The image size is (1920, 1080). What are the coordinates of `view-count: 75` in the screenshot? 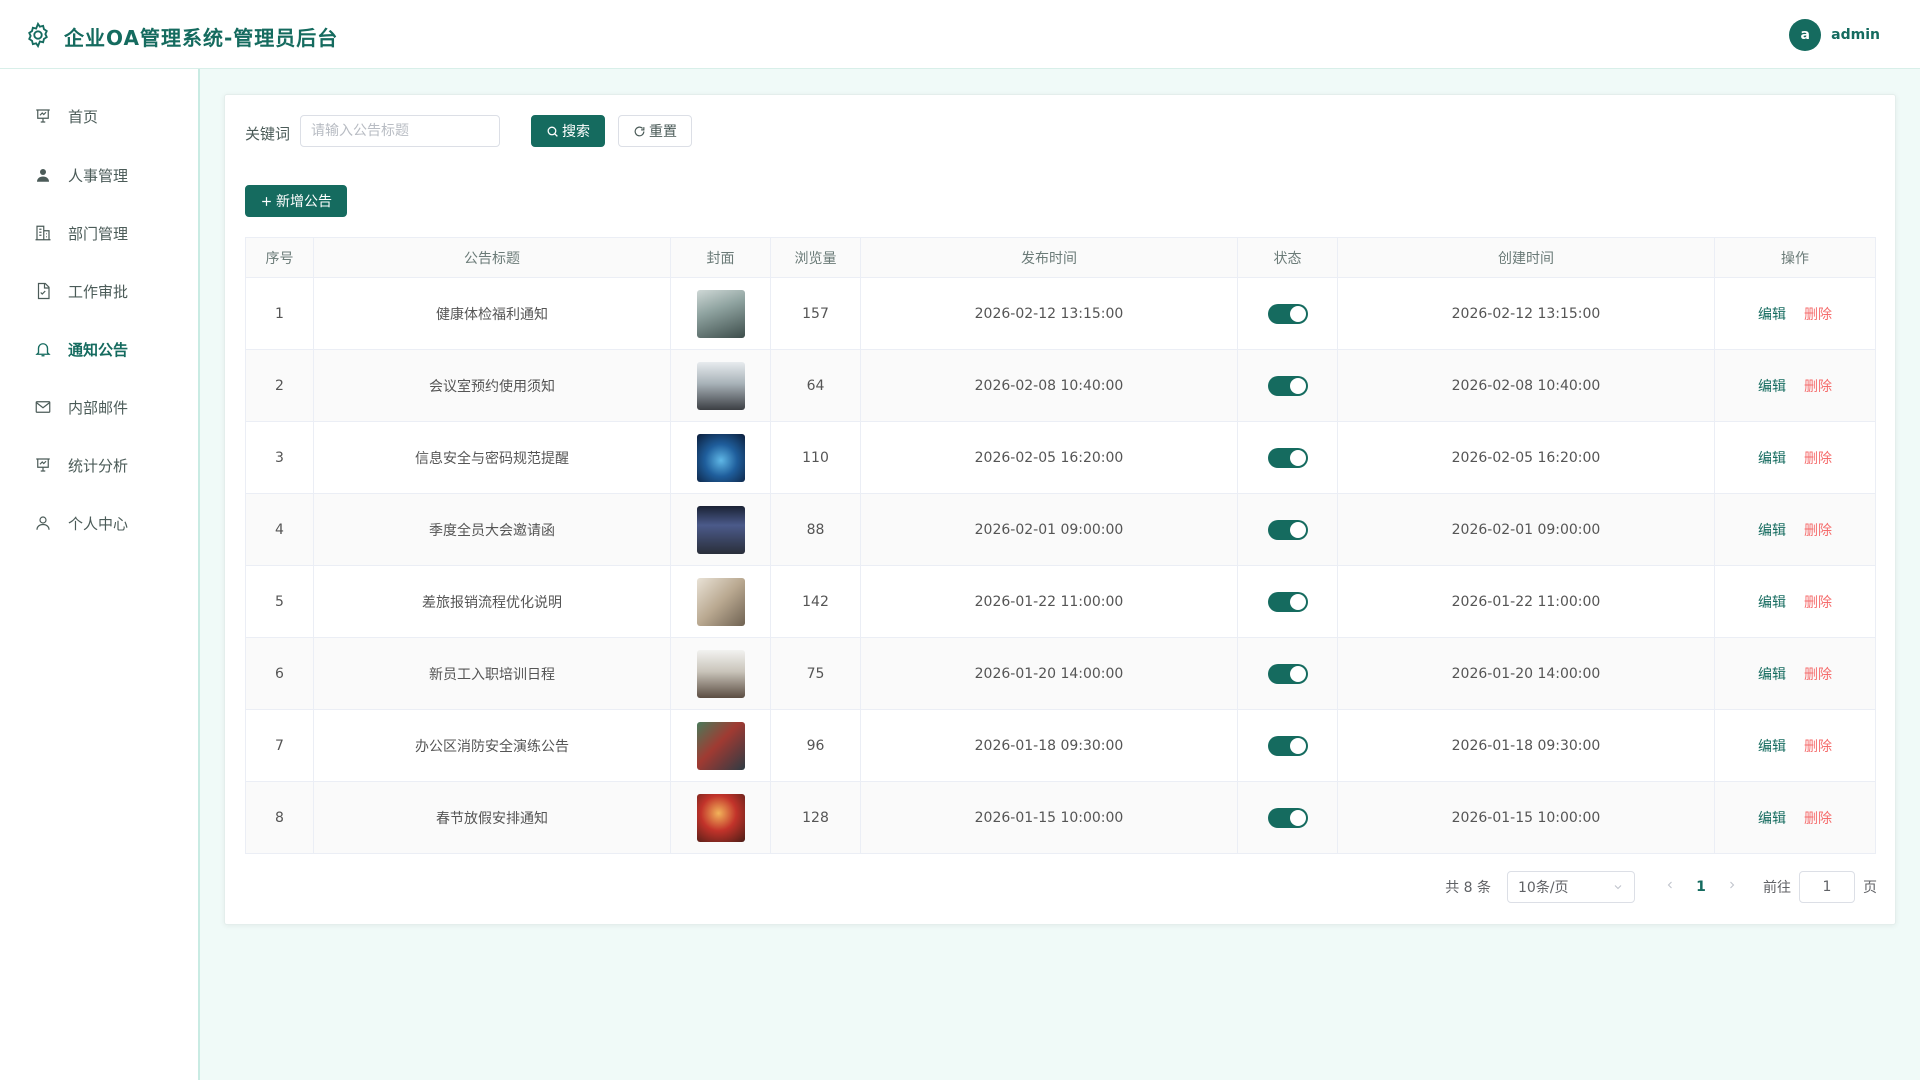 It's located at (815, 673).